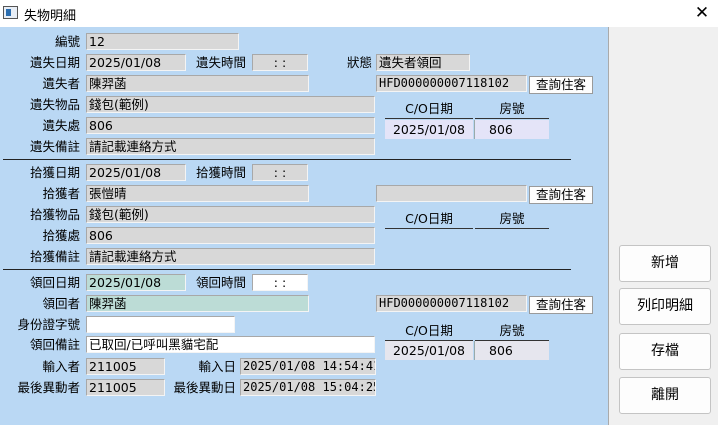 Image resolution: width=718 pixels, height=425 pixels. What do you see at coordinates (280, 62) in the screenshot?
I see `lost-time-field: : :` at bounding box center [280, 62].